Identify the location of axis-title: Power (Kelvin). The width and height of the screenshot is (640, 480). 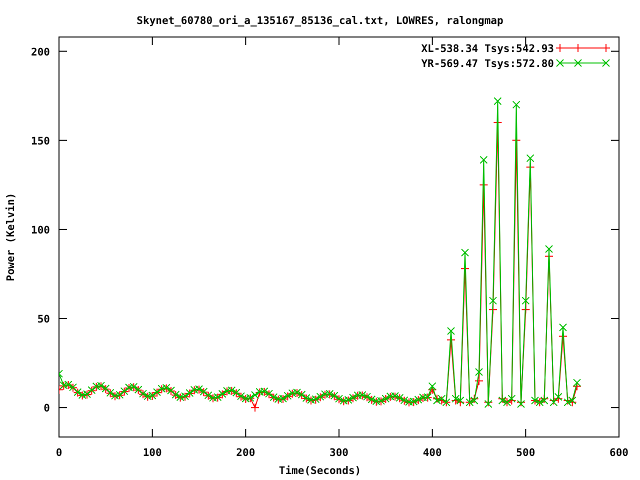
(11, 237).